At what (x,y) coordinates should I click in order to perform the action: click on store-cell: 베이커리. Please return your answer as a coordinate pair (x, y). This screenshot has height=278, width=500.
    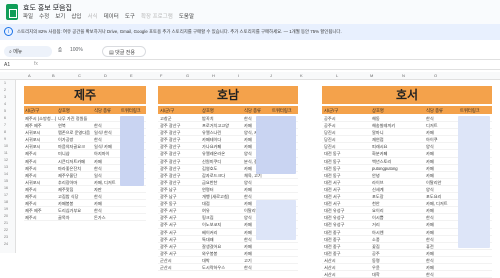
    Looking at the image, I should click on (209, 233).